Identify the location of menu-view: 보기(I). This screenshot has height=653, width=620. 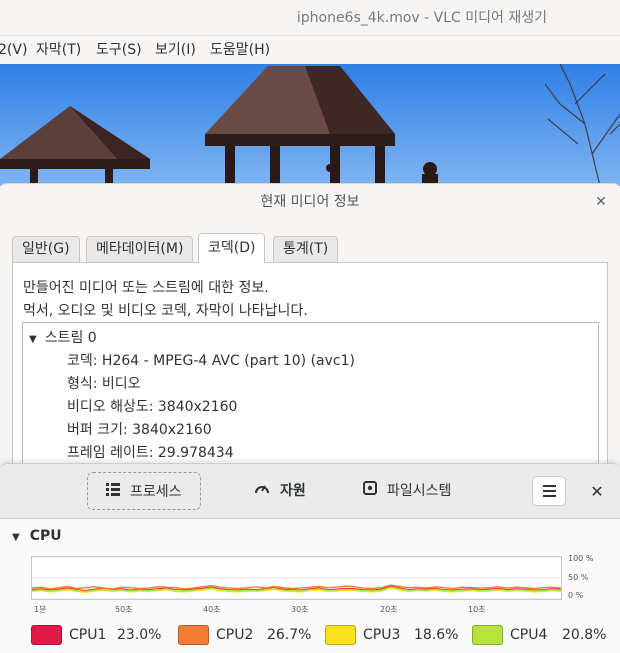
(175, 50).